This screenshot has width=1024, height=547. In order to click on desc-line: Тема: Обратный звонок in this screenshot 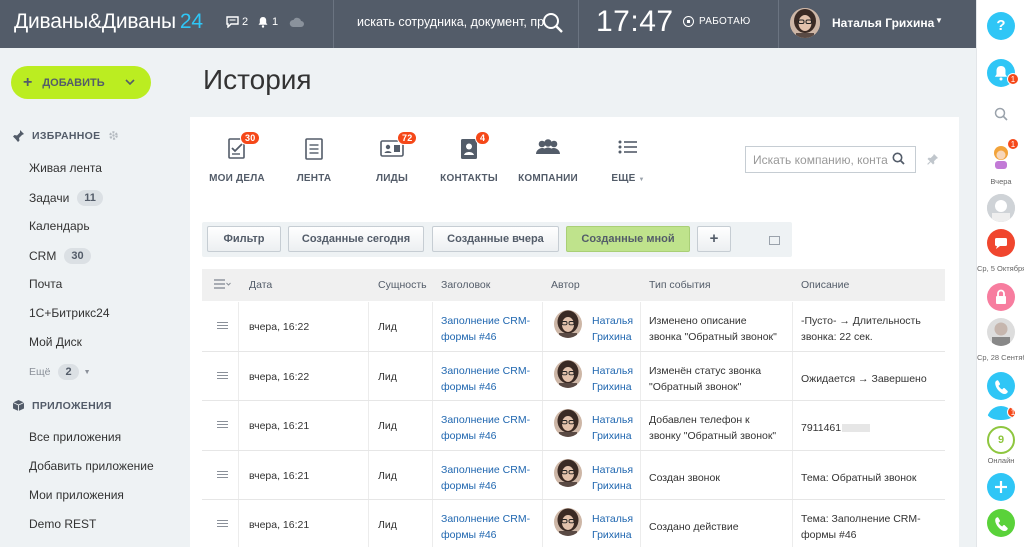, I will do `click(859, 477)`.